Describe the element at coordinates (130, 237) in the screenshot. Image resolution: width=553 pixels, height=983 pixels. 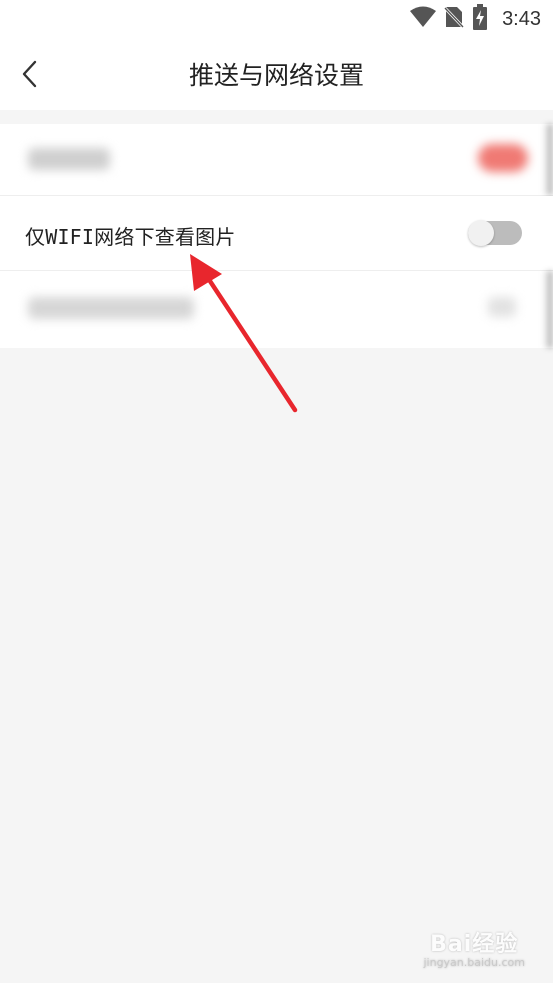
I see `wifi-images-label: 仅WIFI网络下查看图片` at that location.